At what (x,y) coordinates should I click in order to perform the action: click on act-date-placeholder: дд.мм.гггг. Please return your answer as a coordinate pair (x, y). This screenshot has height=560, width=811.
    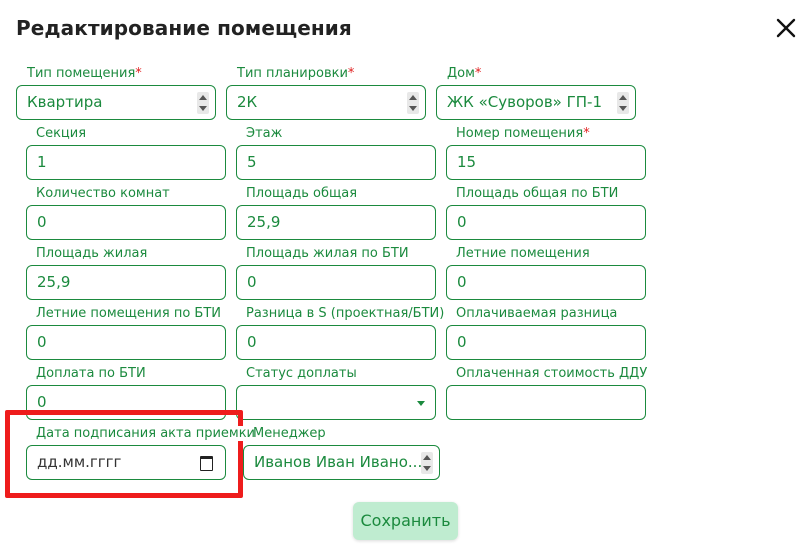
    Looking at the image, I should click on (79, 462).